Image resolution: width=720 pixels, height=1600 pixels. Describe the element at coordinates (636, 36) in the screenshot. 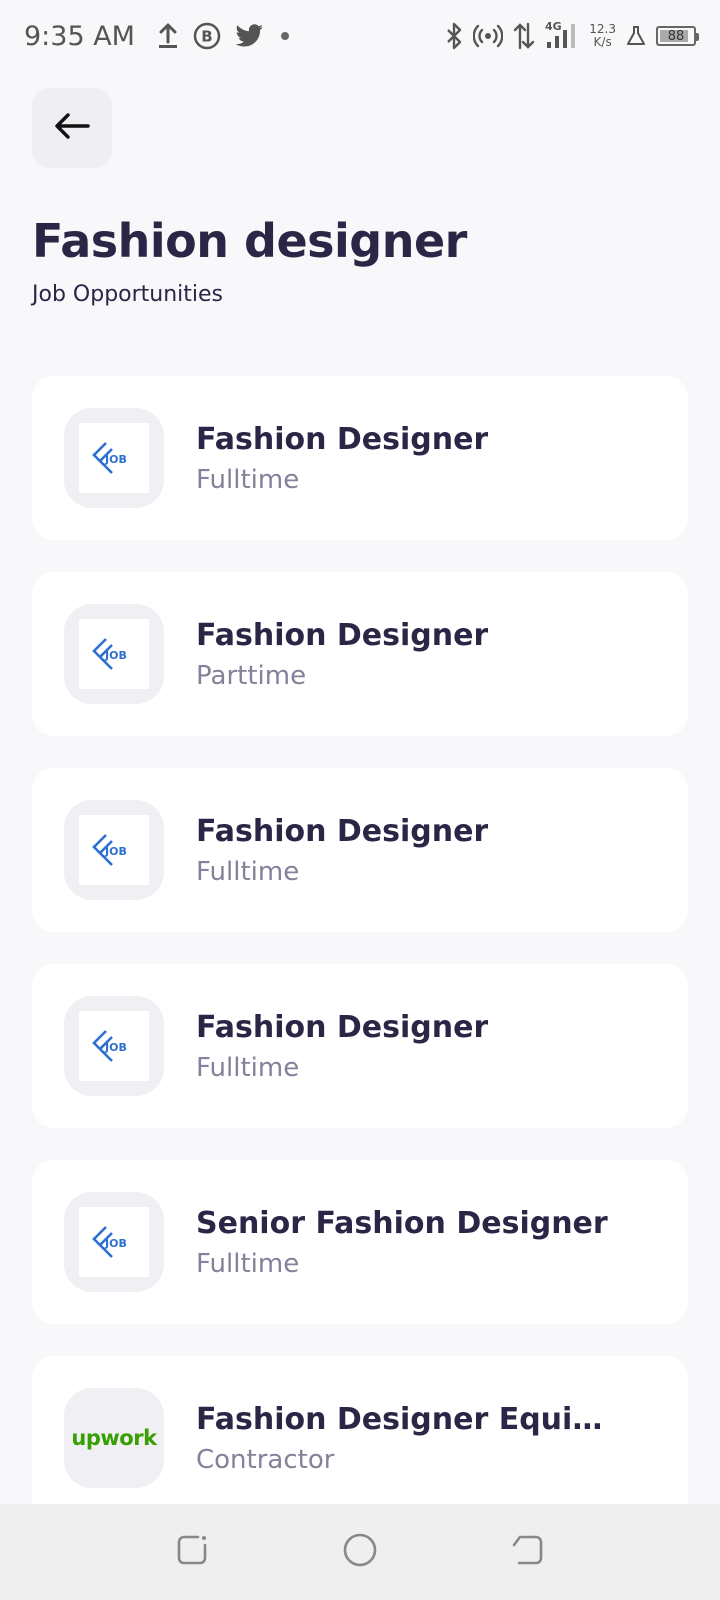

I see `flask-icon` at that location.